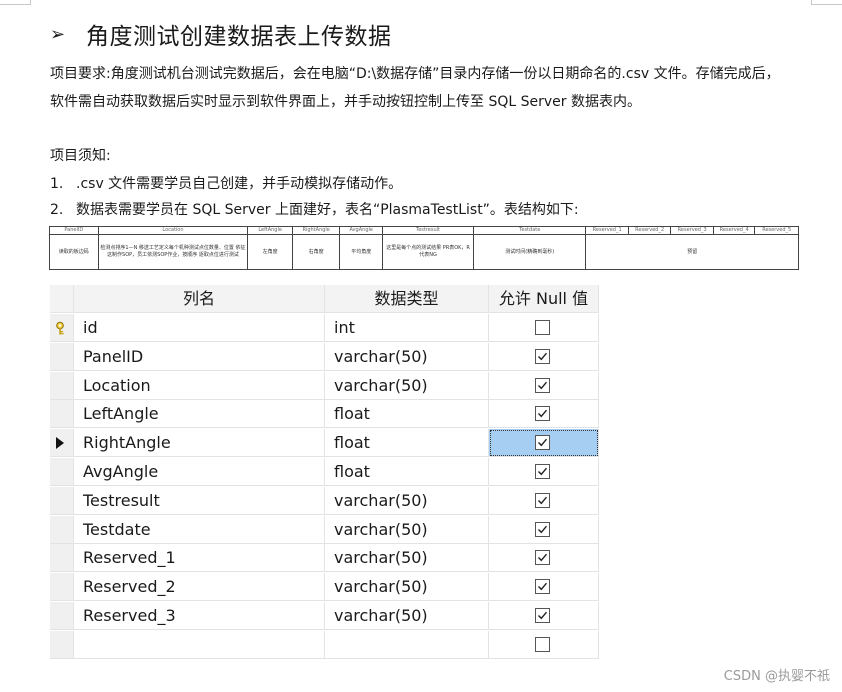 Image resolution: width=842 pixels, height=692 pixels. I want to click on notes-title: 项目须知:, so click(80, 156).